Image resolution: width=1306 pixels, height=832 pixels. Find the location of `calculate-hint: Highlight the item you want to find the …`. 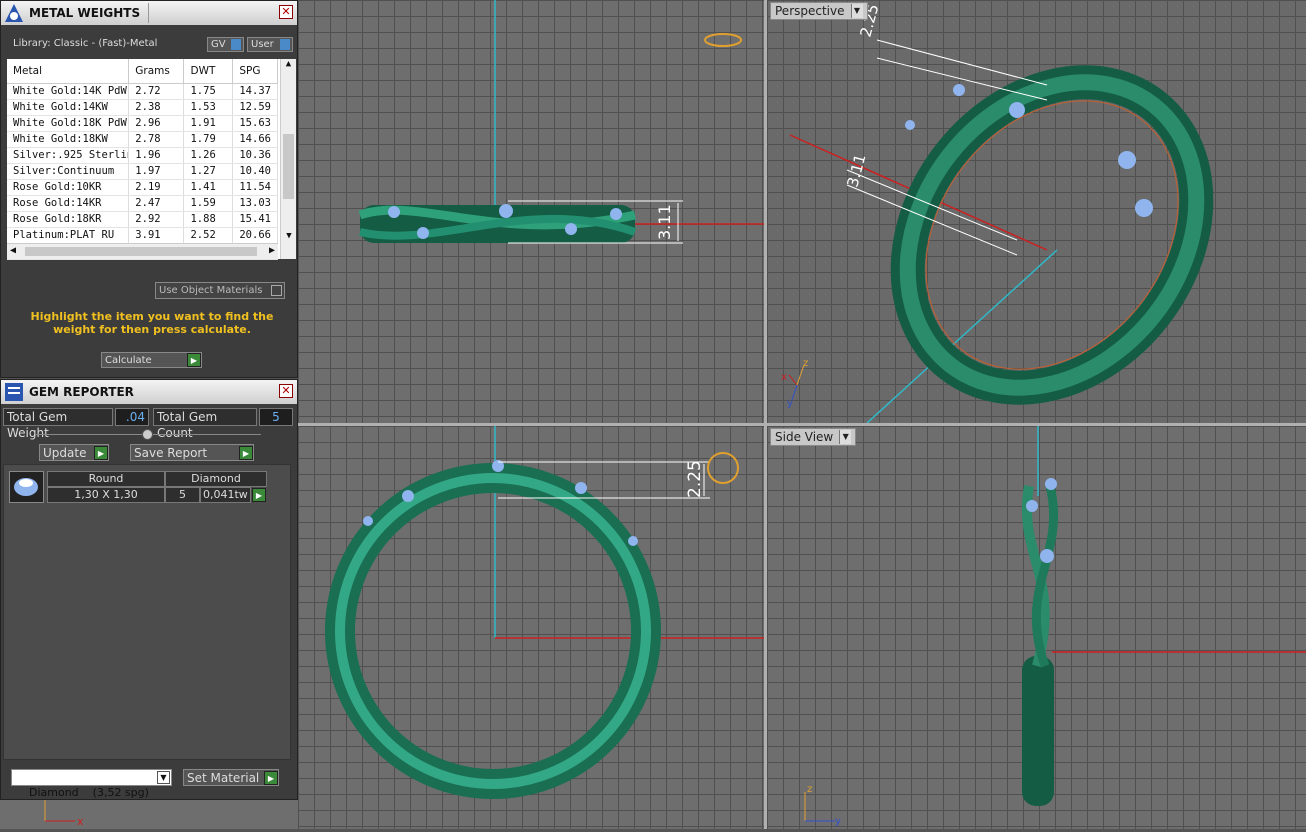

calculate-hint: Highlight the item you want to find the … is located at coordinates (152, 323).